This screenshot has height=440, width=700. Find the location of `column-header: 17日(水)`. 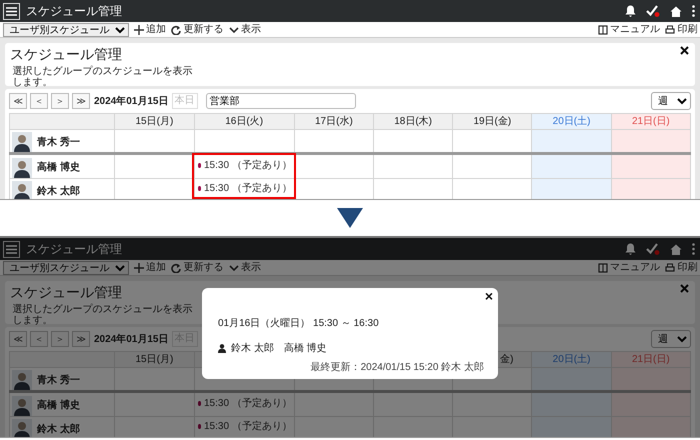

column-header: 17日(水) is located at coordinates (334, 121).